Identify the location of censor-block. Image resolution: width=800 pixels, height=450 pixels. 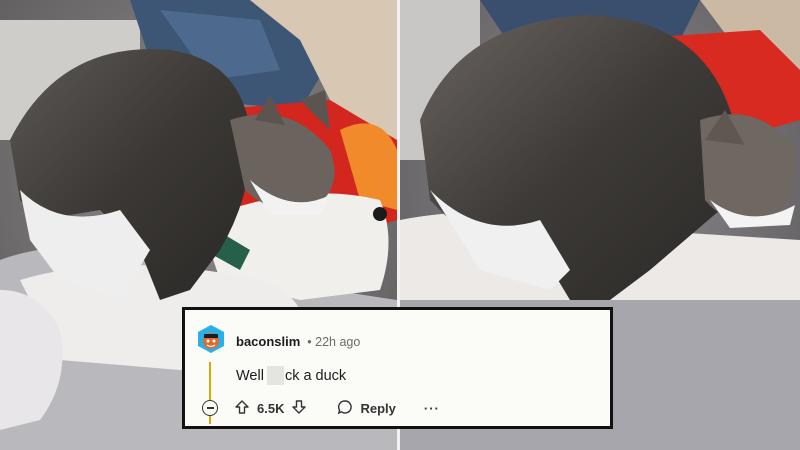
(275, 375).